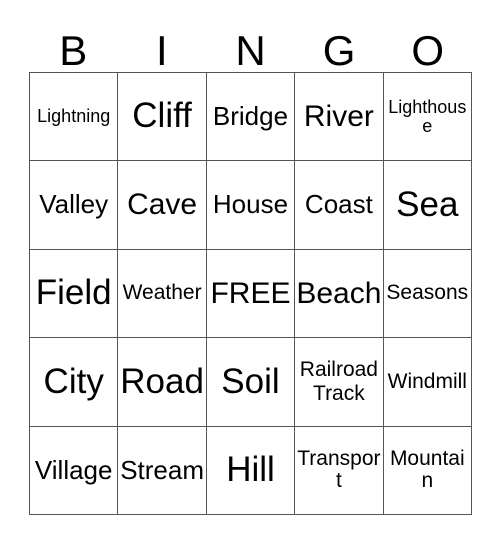 Image resolution: width=500 pixels, height=544 pixels. I want to click on bingo-cell-label: Stream, so click(162, 469).